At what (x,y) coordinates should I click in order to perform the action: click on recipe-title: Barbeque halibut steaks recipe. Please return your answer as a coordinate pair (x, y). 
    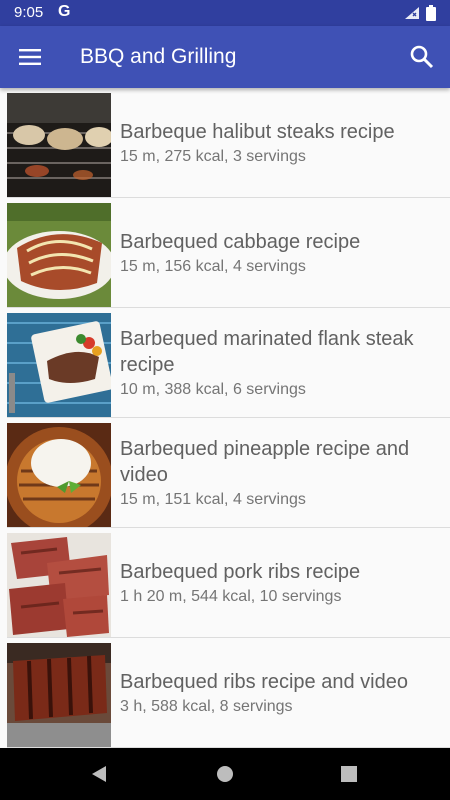
    Looking at the image, I should click on (257, 131).